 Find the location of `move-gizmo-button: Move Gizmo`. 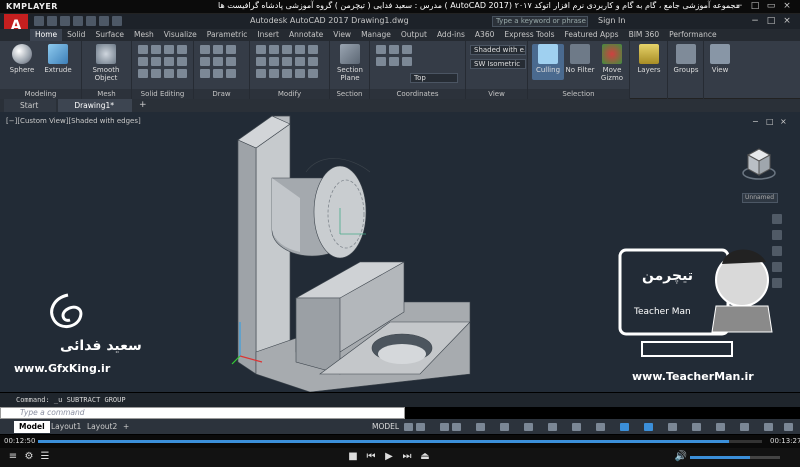

move-gizmo-button: Move Gizmo is located at coordinates (612, 63).